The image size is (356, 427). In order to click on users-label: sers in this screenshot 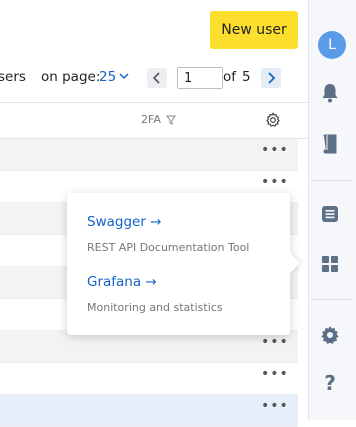, I will do `click(13, 77)`.